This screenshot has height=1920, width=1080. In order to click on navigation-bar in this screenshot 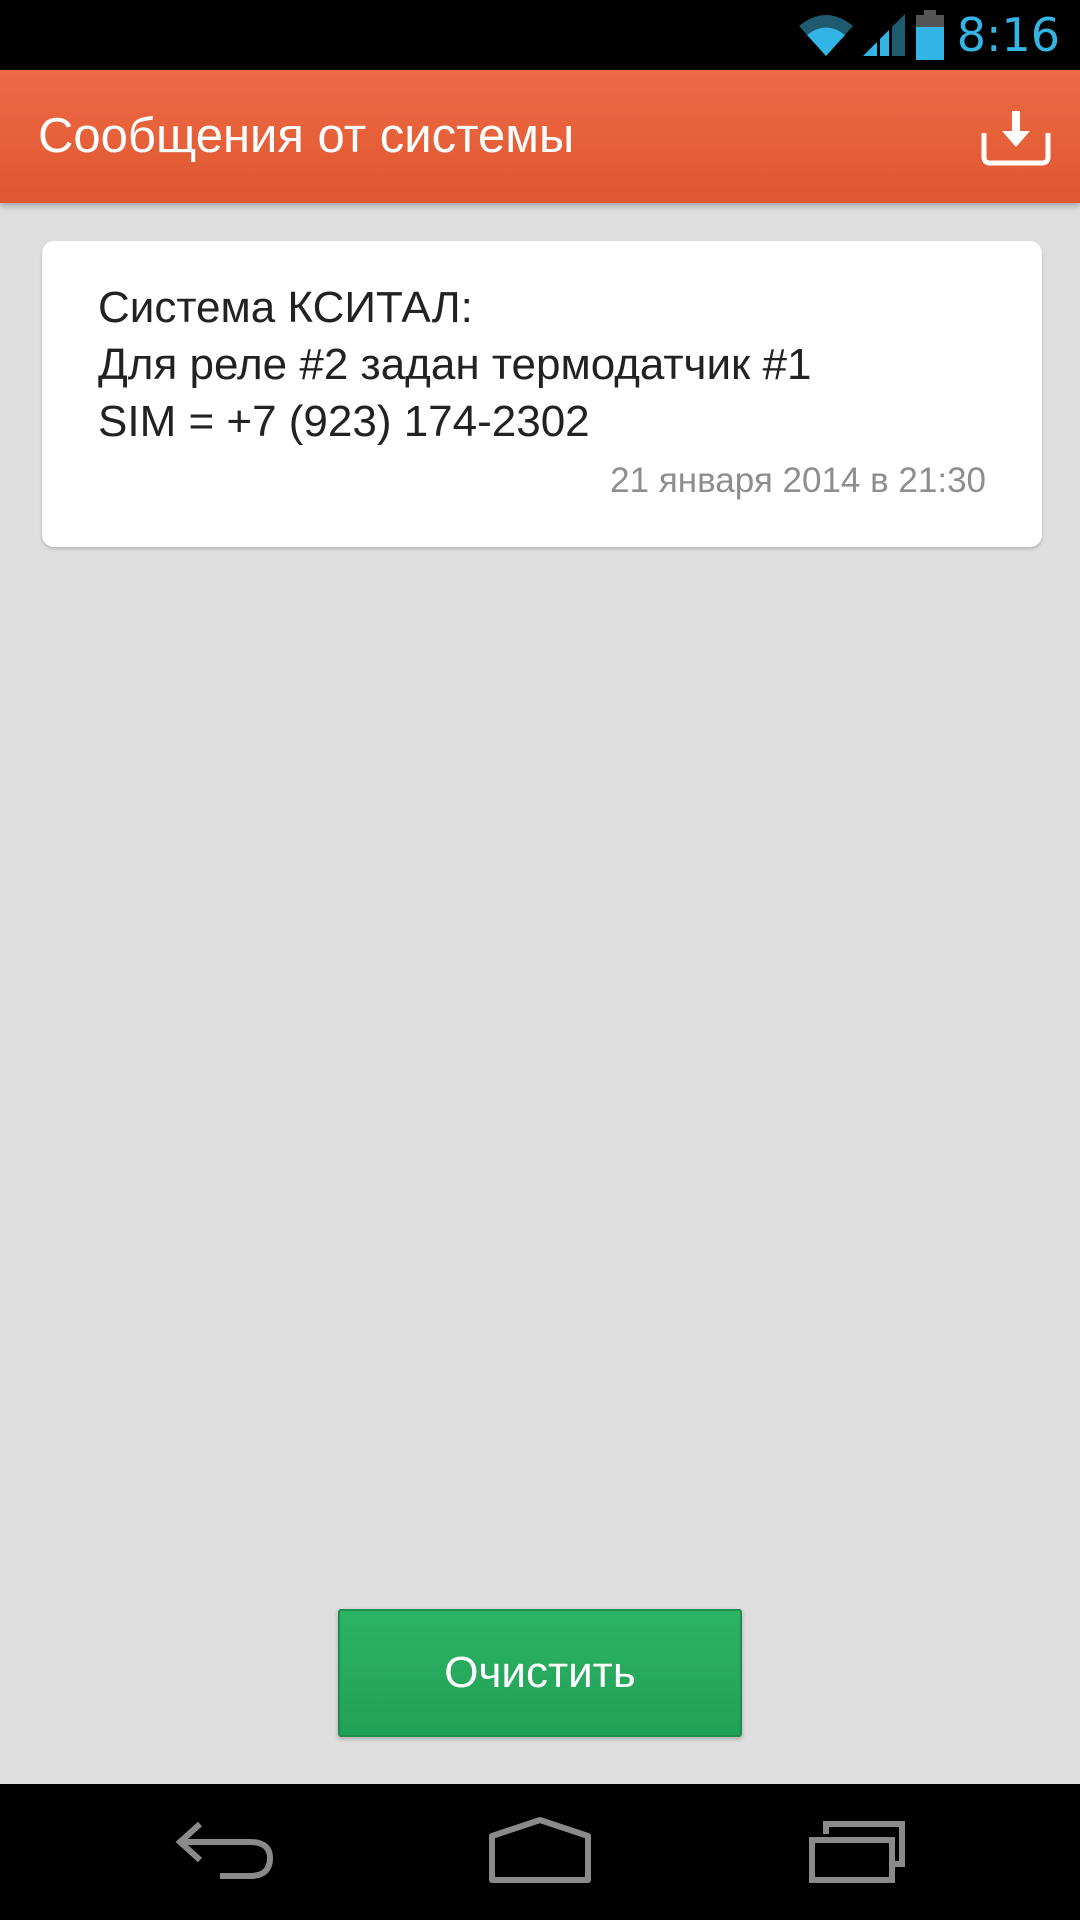, I will do `click(540, 1852)`.